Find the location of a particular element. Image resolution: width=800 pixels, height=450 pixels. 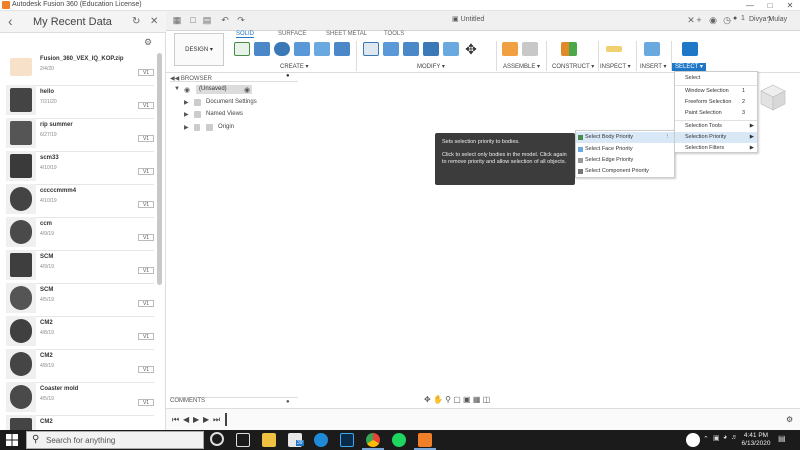

press-pull-icon is located at coordinates (371, 49).